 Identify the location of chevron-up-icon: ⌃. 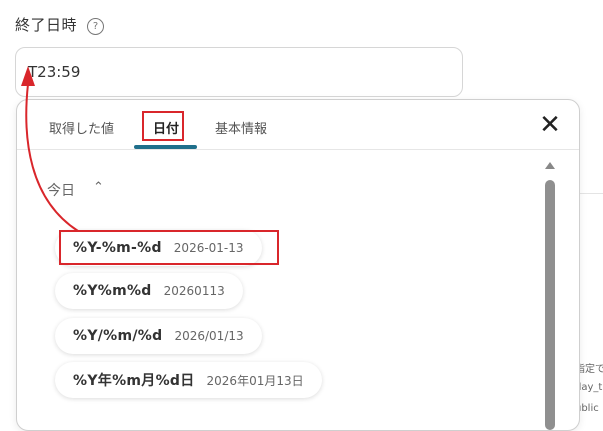
(98, 187).